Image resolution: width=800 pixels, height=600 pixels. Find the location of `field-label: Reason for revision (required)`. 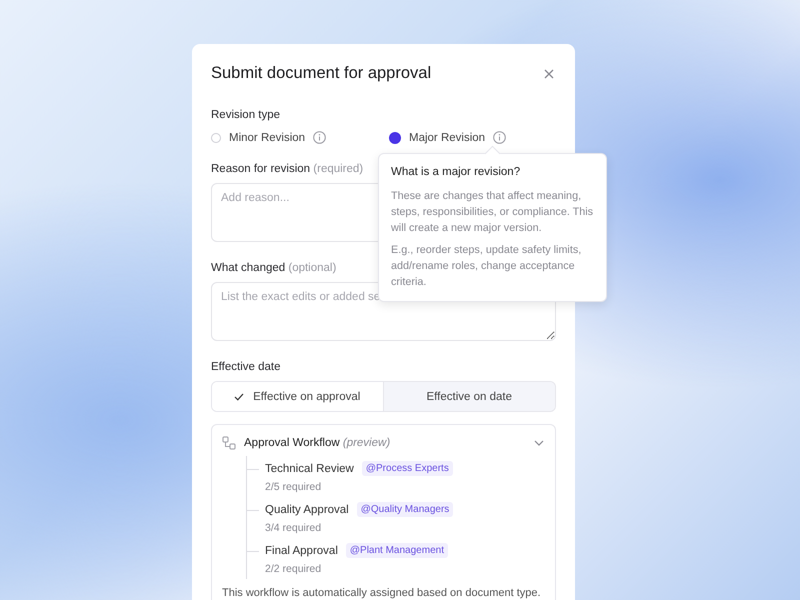

field-label: Reason for revision (required) is located at coordinates (287, 169).